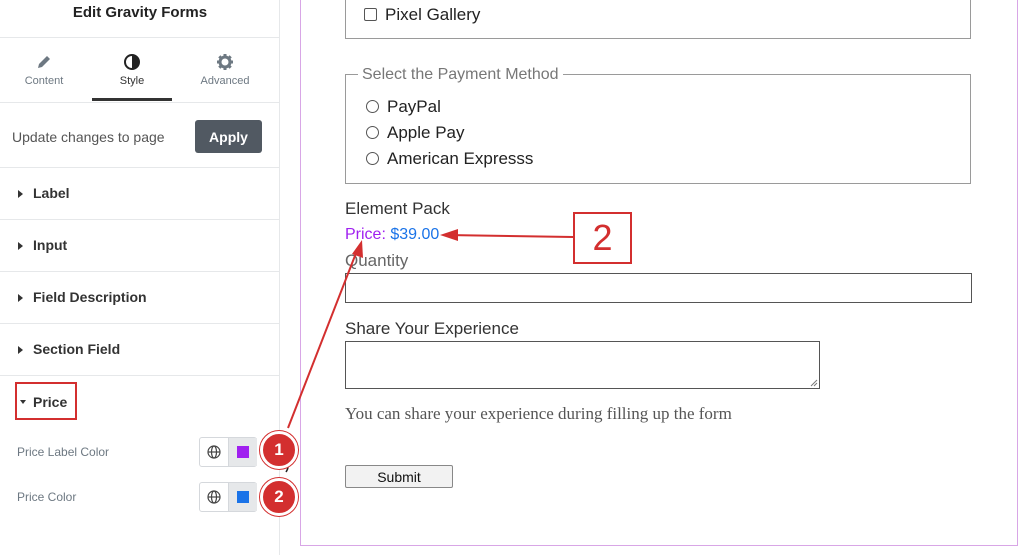  Describe the element at coordinates (433, 14) in the screenshot. I see `checkbox-option-label: Pixel Gallery` at that location.